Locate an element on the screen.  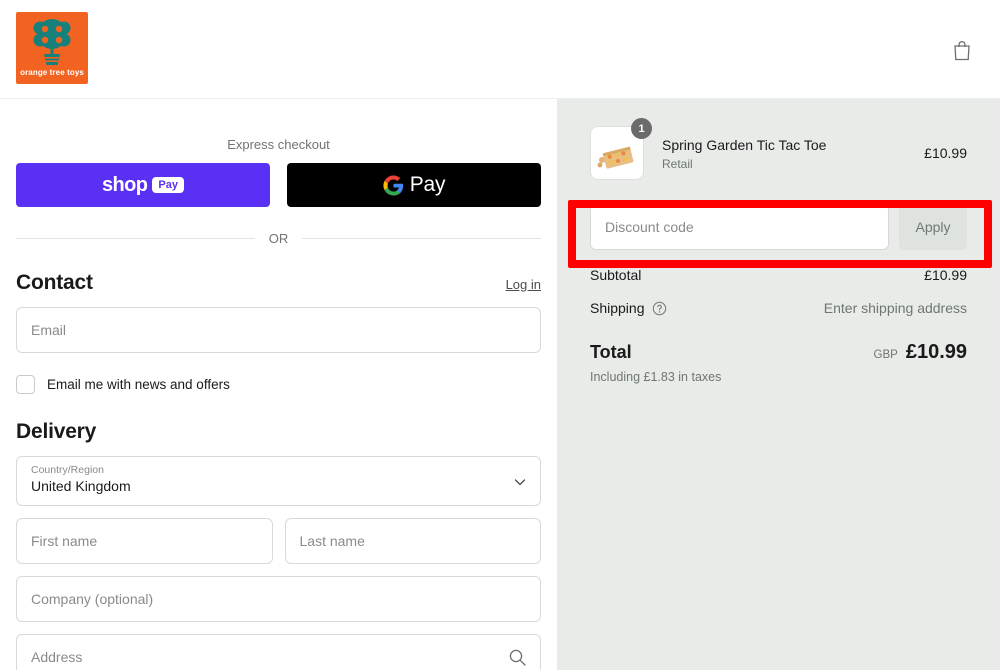
google-pay-word: Pay is located at coordinates (427, 184).